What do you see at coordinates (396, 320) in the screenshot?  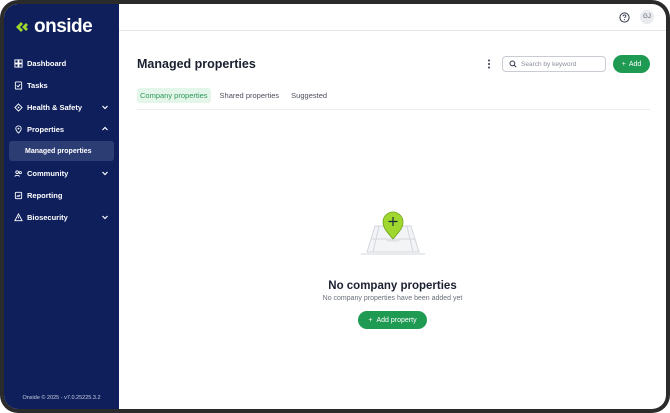 I see `add-property-label: Add property` at bounding box center [396, 320].